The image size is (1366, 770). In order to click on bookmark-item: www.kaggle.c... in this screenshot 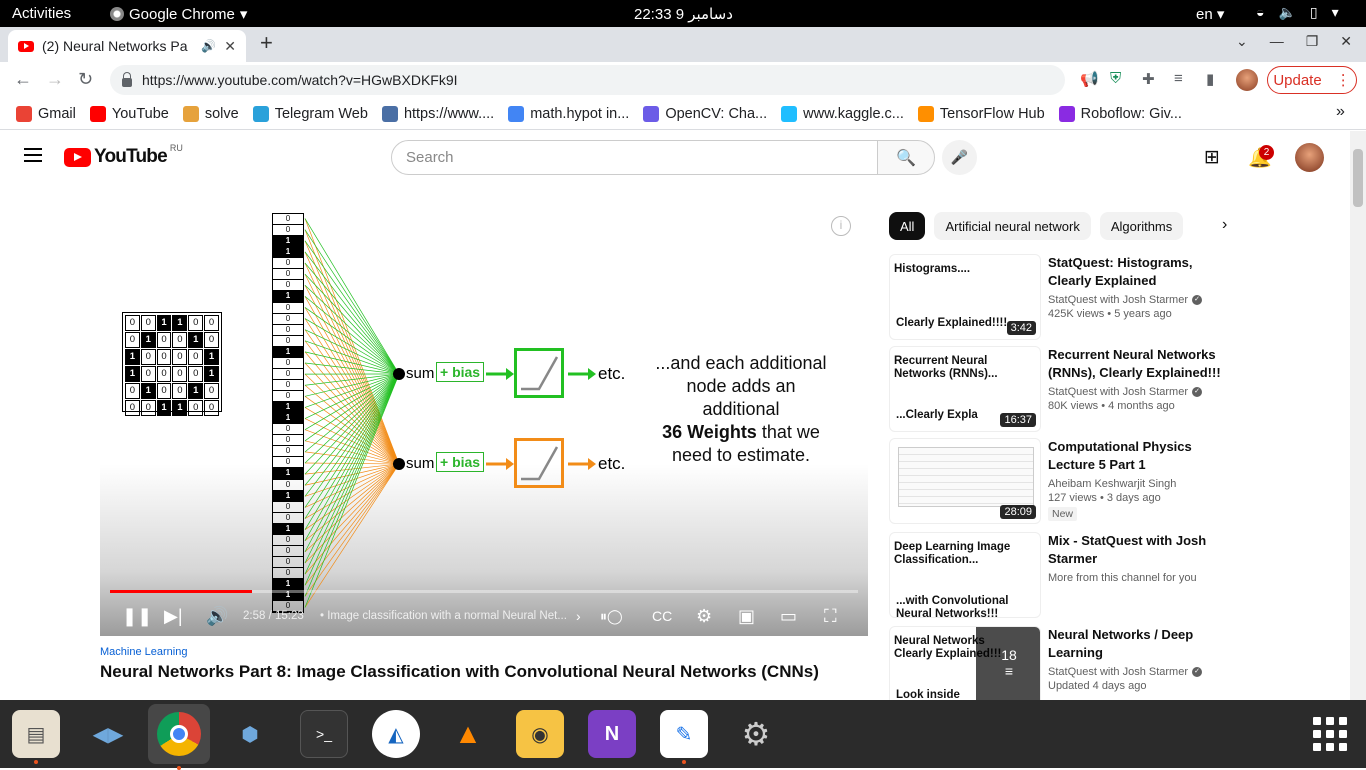, I will do `click(842, 114)`.